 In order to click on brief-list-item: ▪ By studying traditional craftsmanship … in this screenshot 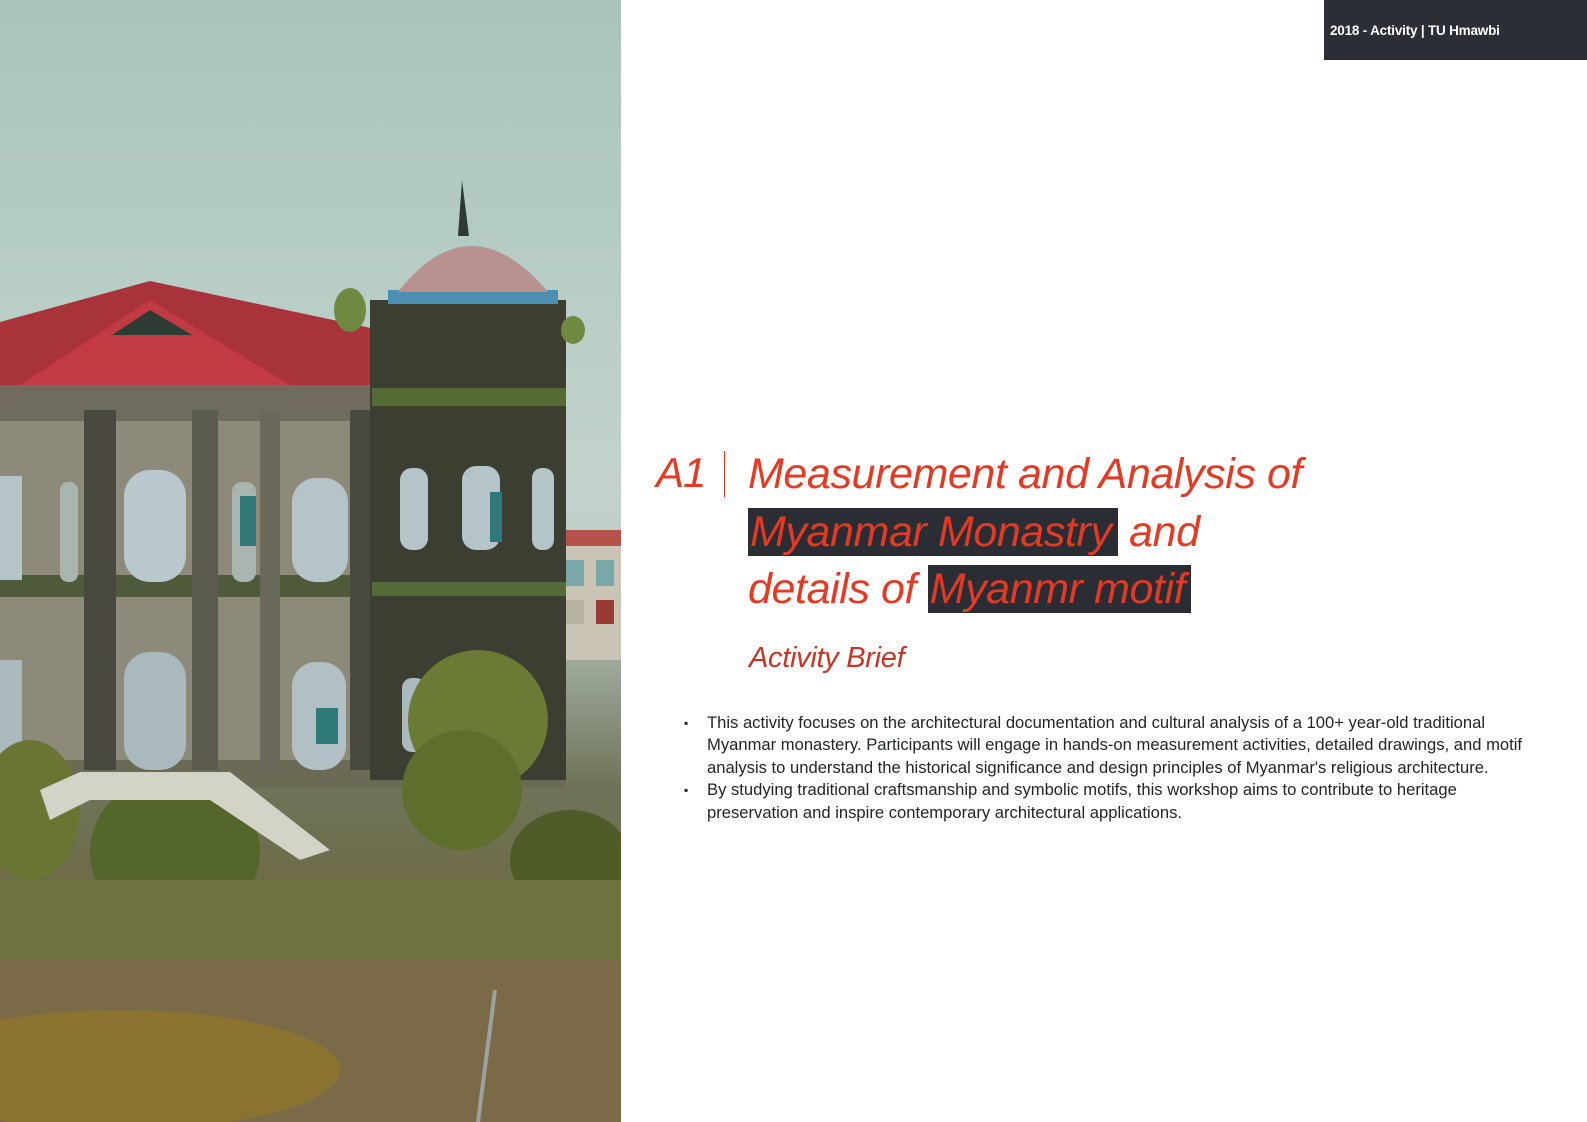, I will do `click(1114, 801)`.